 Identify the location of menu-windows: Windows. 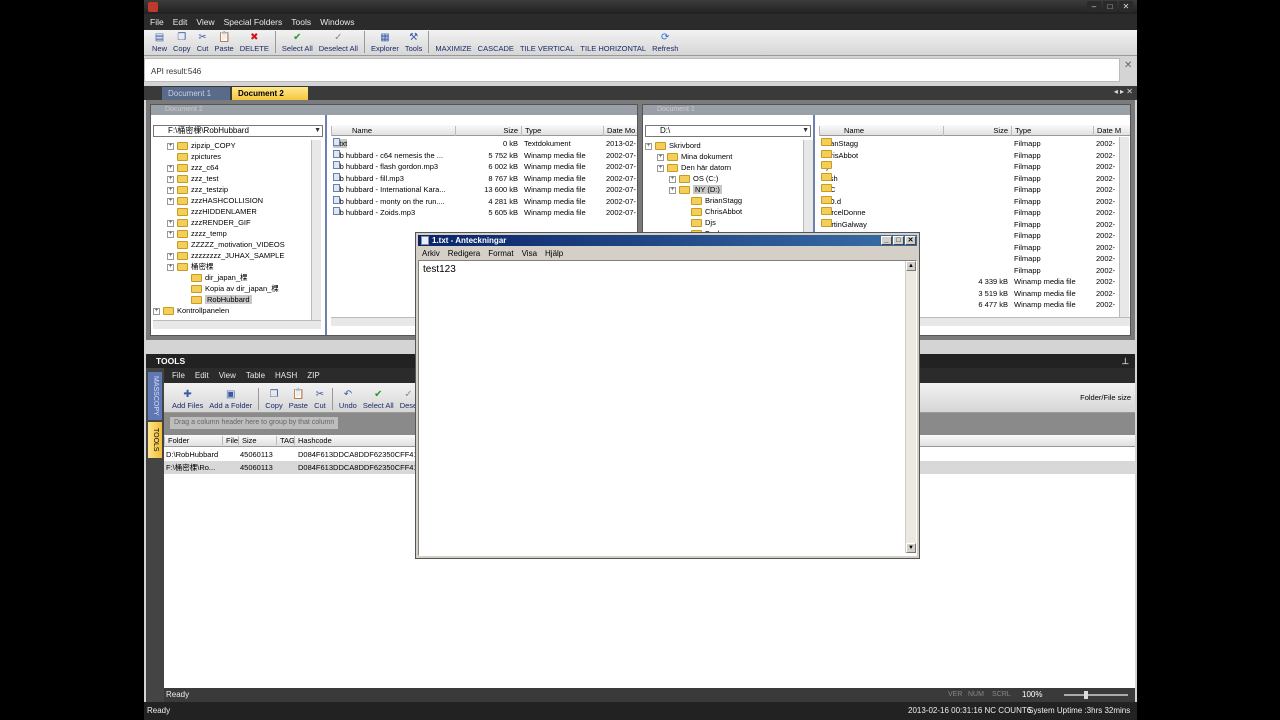
(337, 22).